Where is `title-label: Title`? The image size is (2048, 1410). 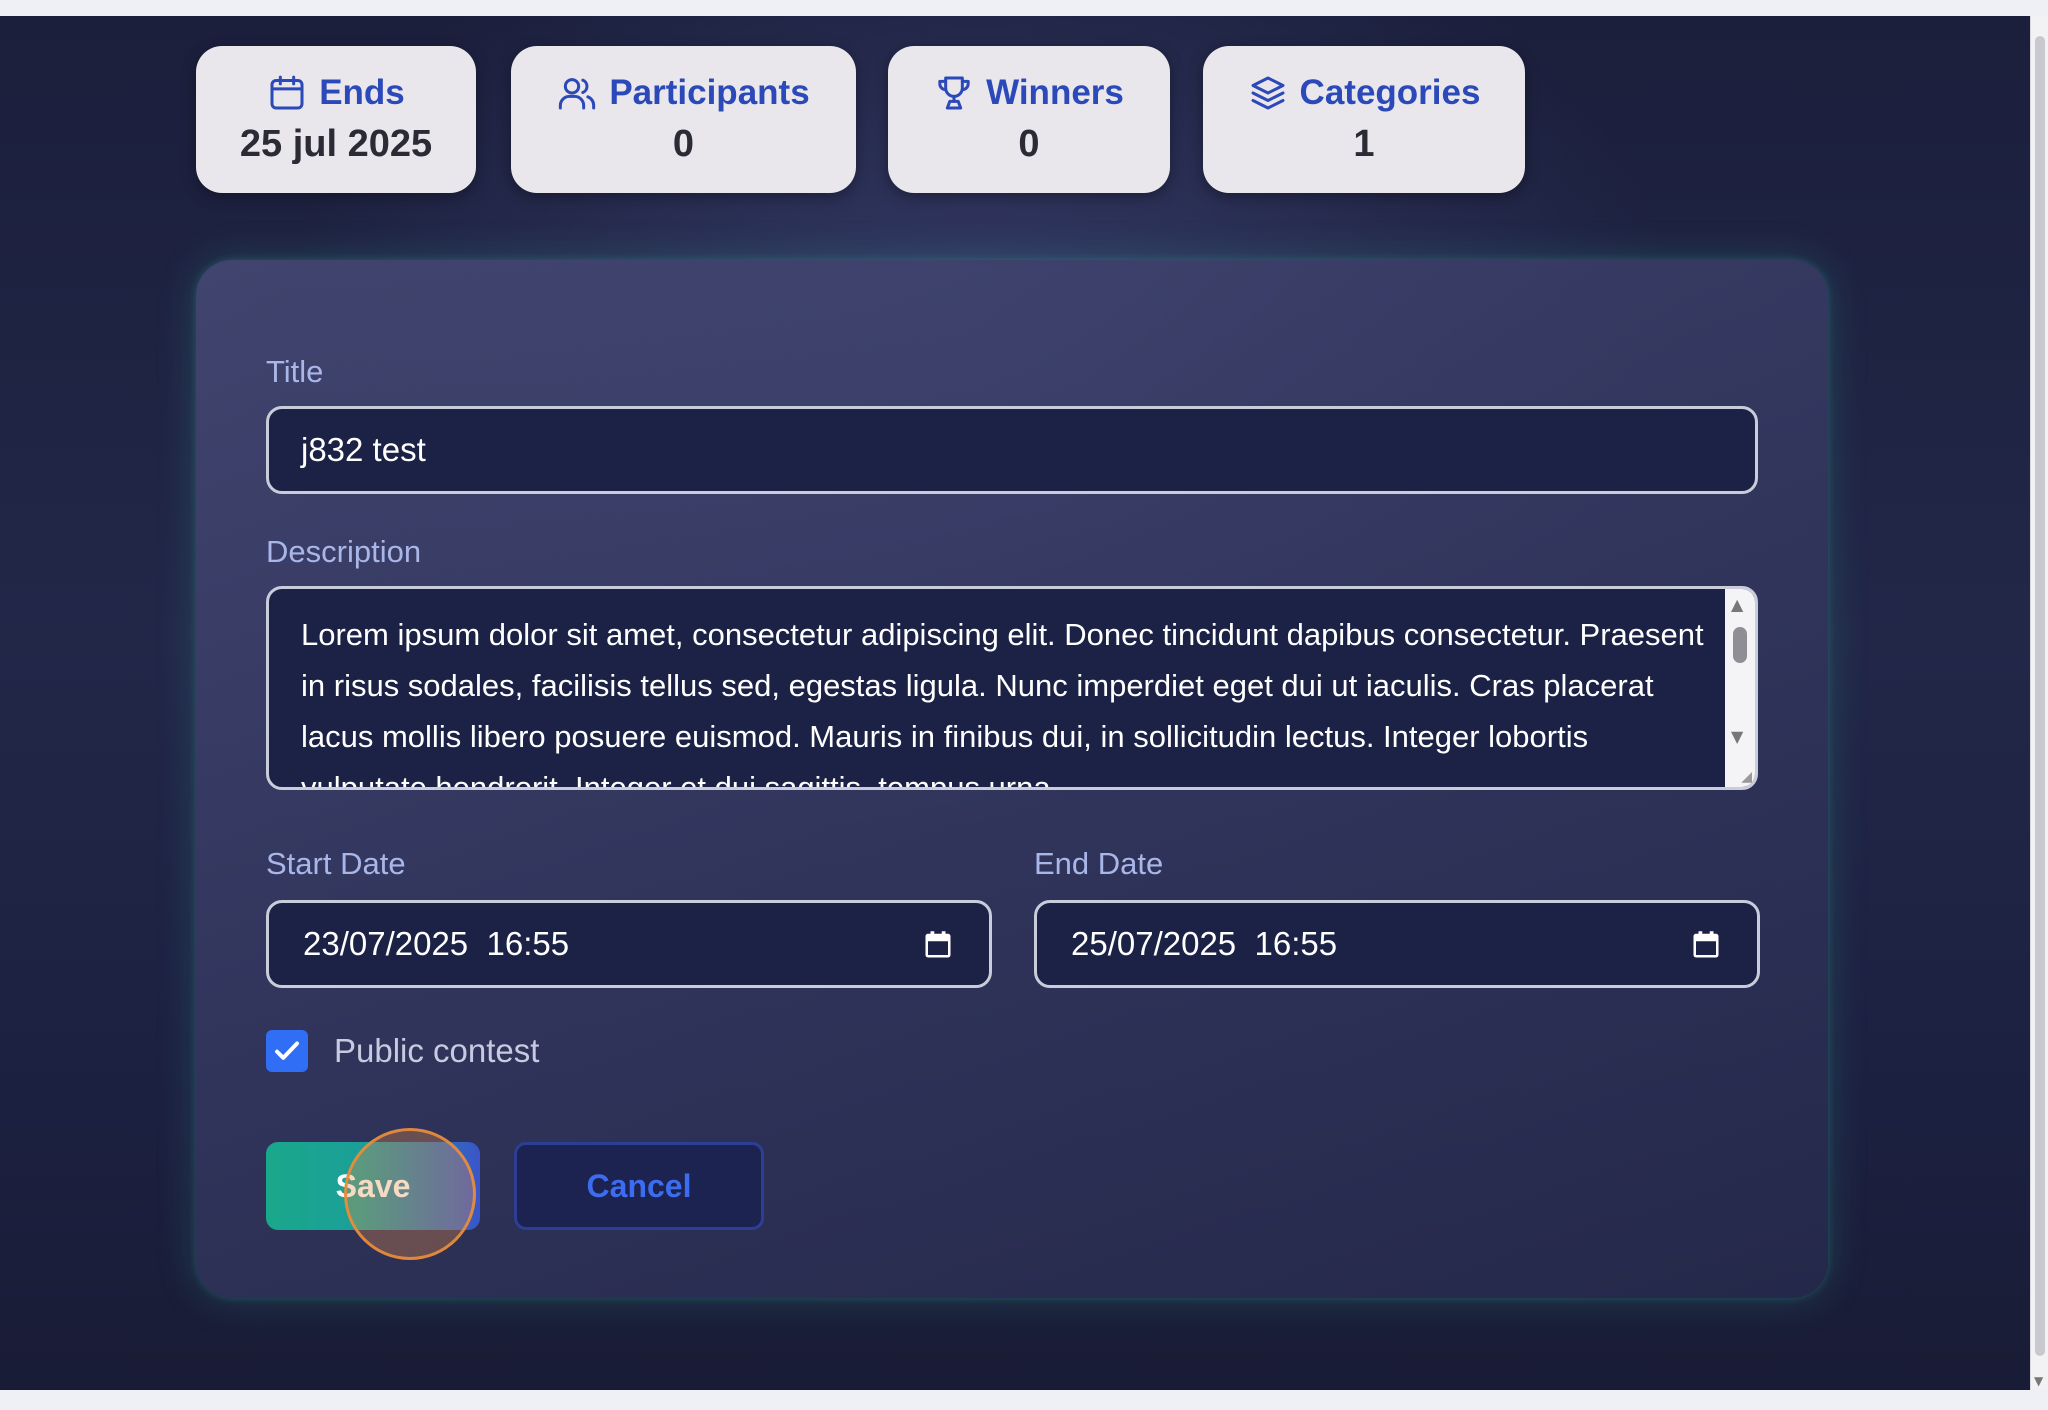 title-label: Title is located at coordinates (295, 371).